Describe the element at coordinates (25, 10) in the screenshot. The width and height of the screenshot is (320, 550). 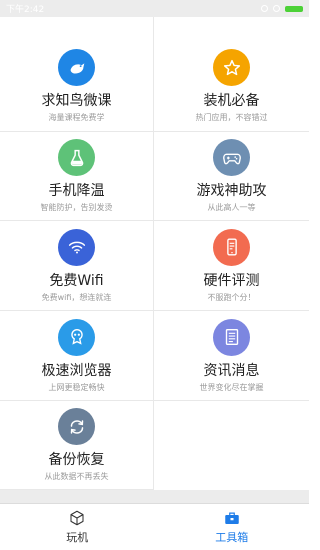
I see `status-time: 下午2:42` at that location.